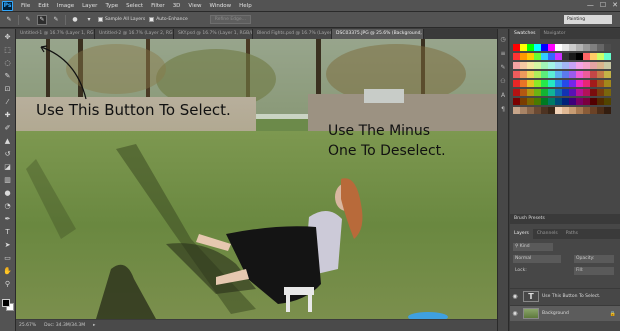  What do you see at coordinates (43, 6) in the screenshot?
I see `menu-edit: Edit` at bounding box center [43, 6].